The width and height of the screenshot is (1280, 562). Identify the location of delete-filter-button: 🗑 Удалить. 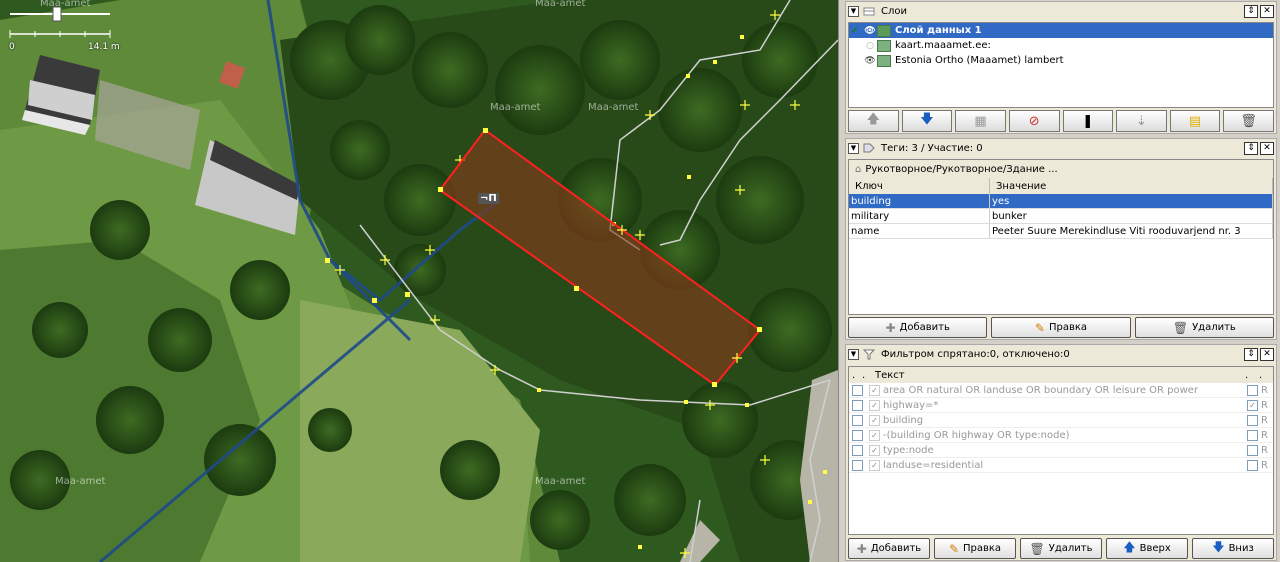
(1061, 548).